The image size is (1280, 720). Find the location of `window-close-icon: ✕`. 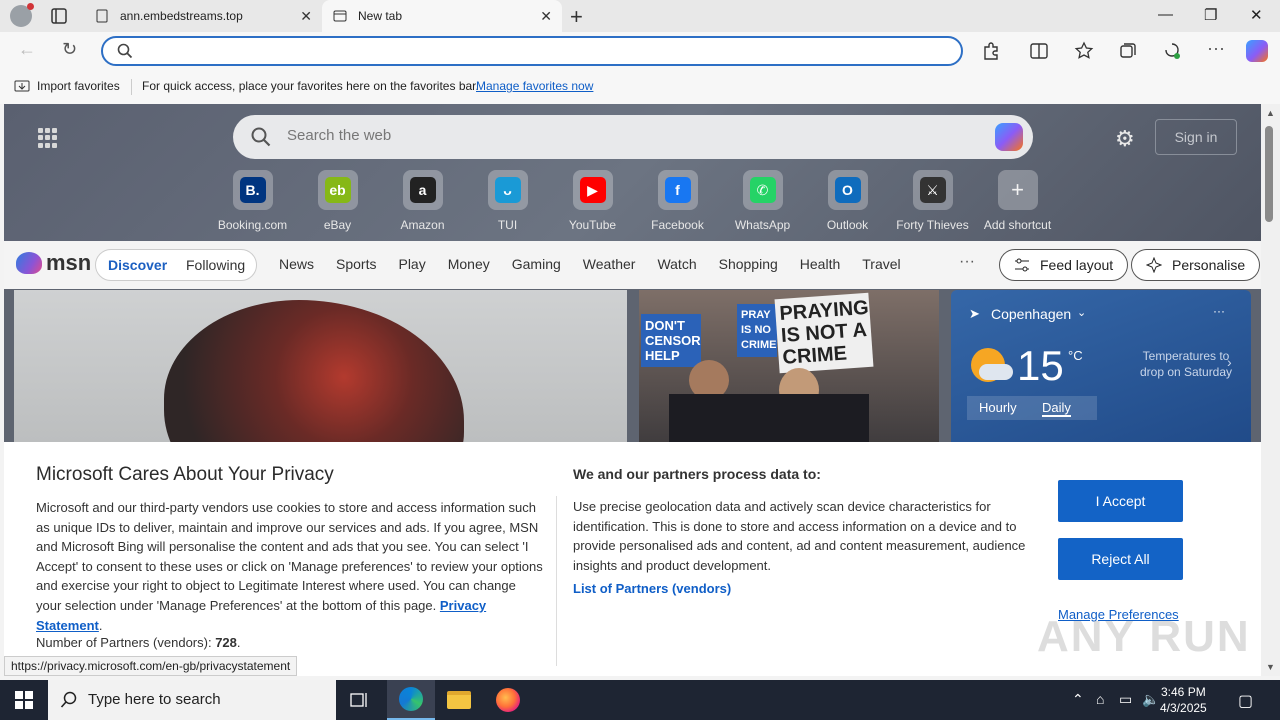

window-close-icon: ✕ is located at coordinates (1256, 15).